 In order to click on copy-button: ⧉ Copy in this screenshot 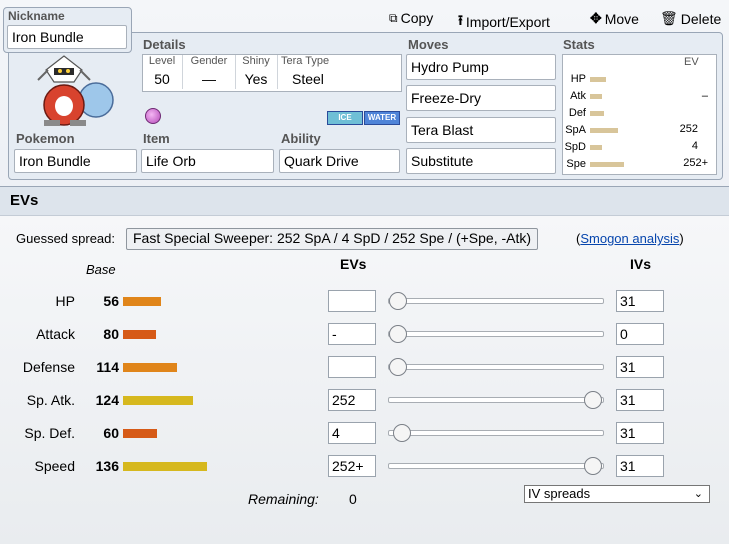, I will do `click(411, 18)`.